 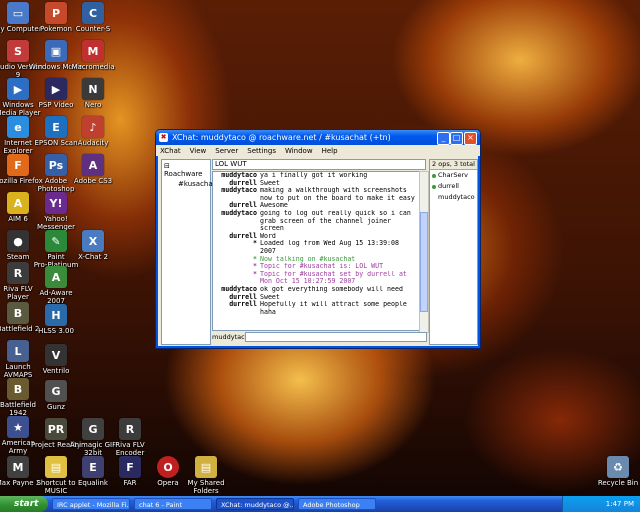 What do you see at coordinates (93, 165) in the screenshot?
I see `app-icon: A` at bounding box center [93, 165].